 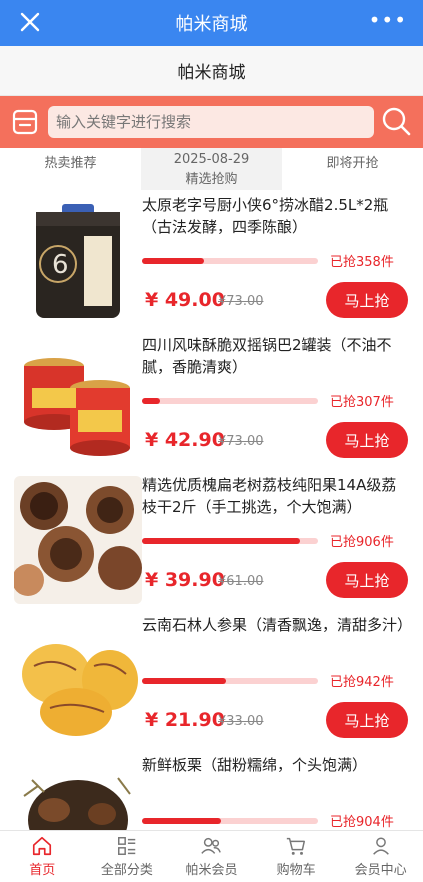 What do you see at coordinates (277, 625) in the screenshot?
I see `product-name: 云南石林人参果（清香飘逸，清甜多汁）` at bounding box center [277, 625].